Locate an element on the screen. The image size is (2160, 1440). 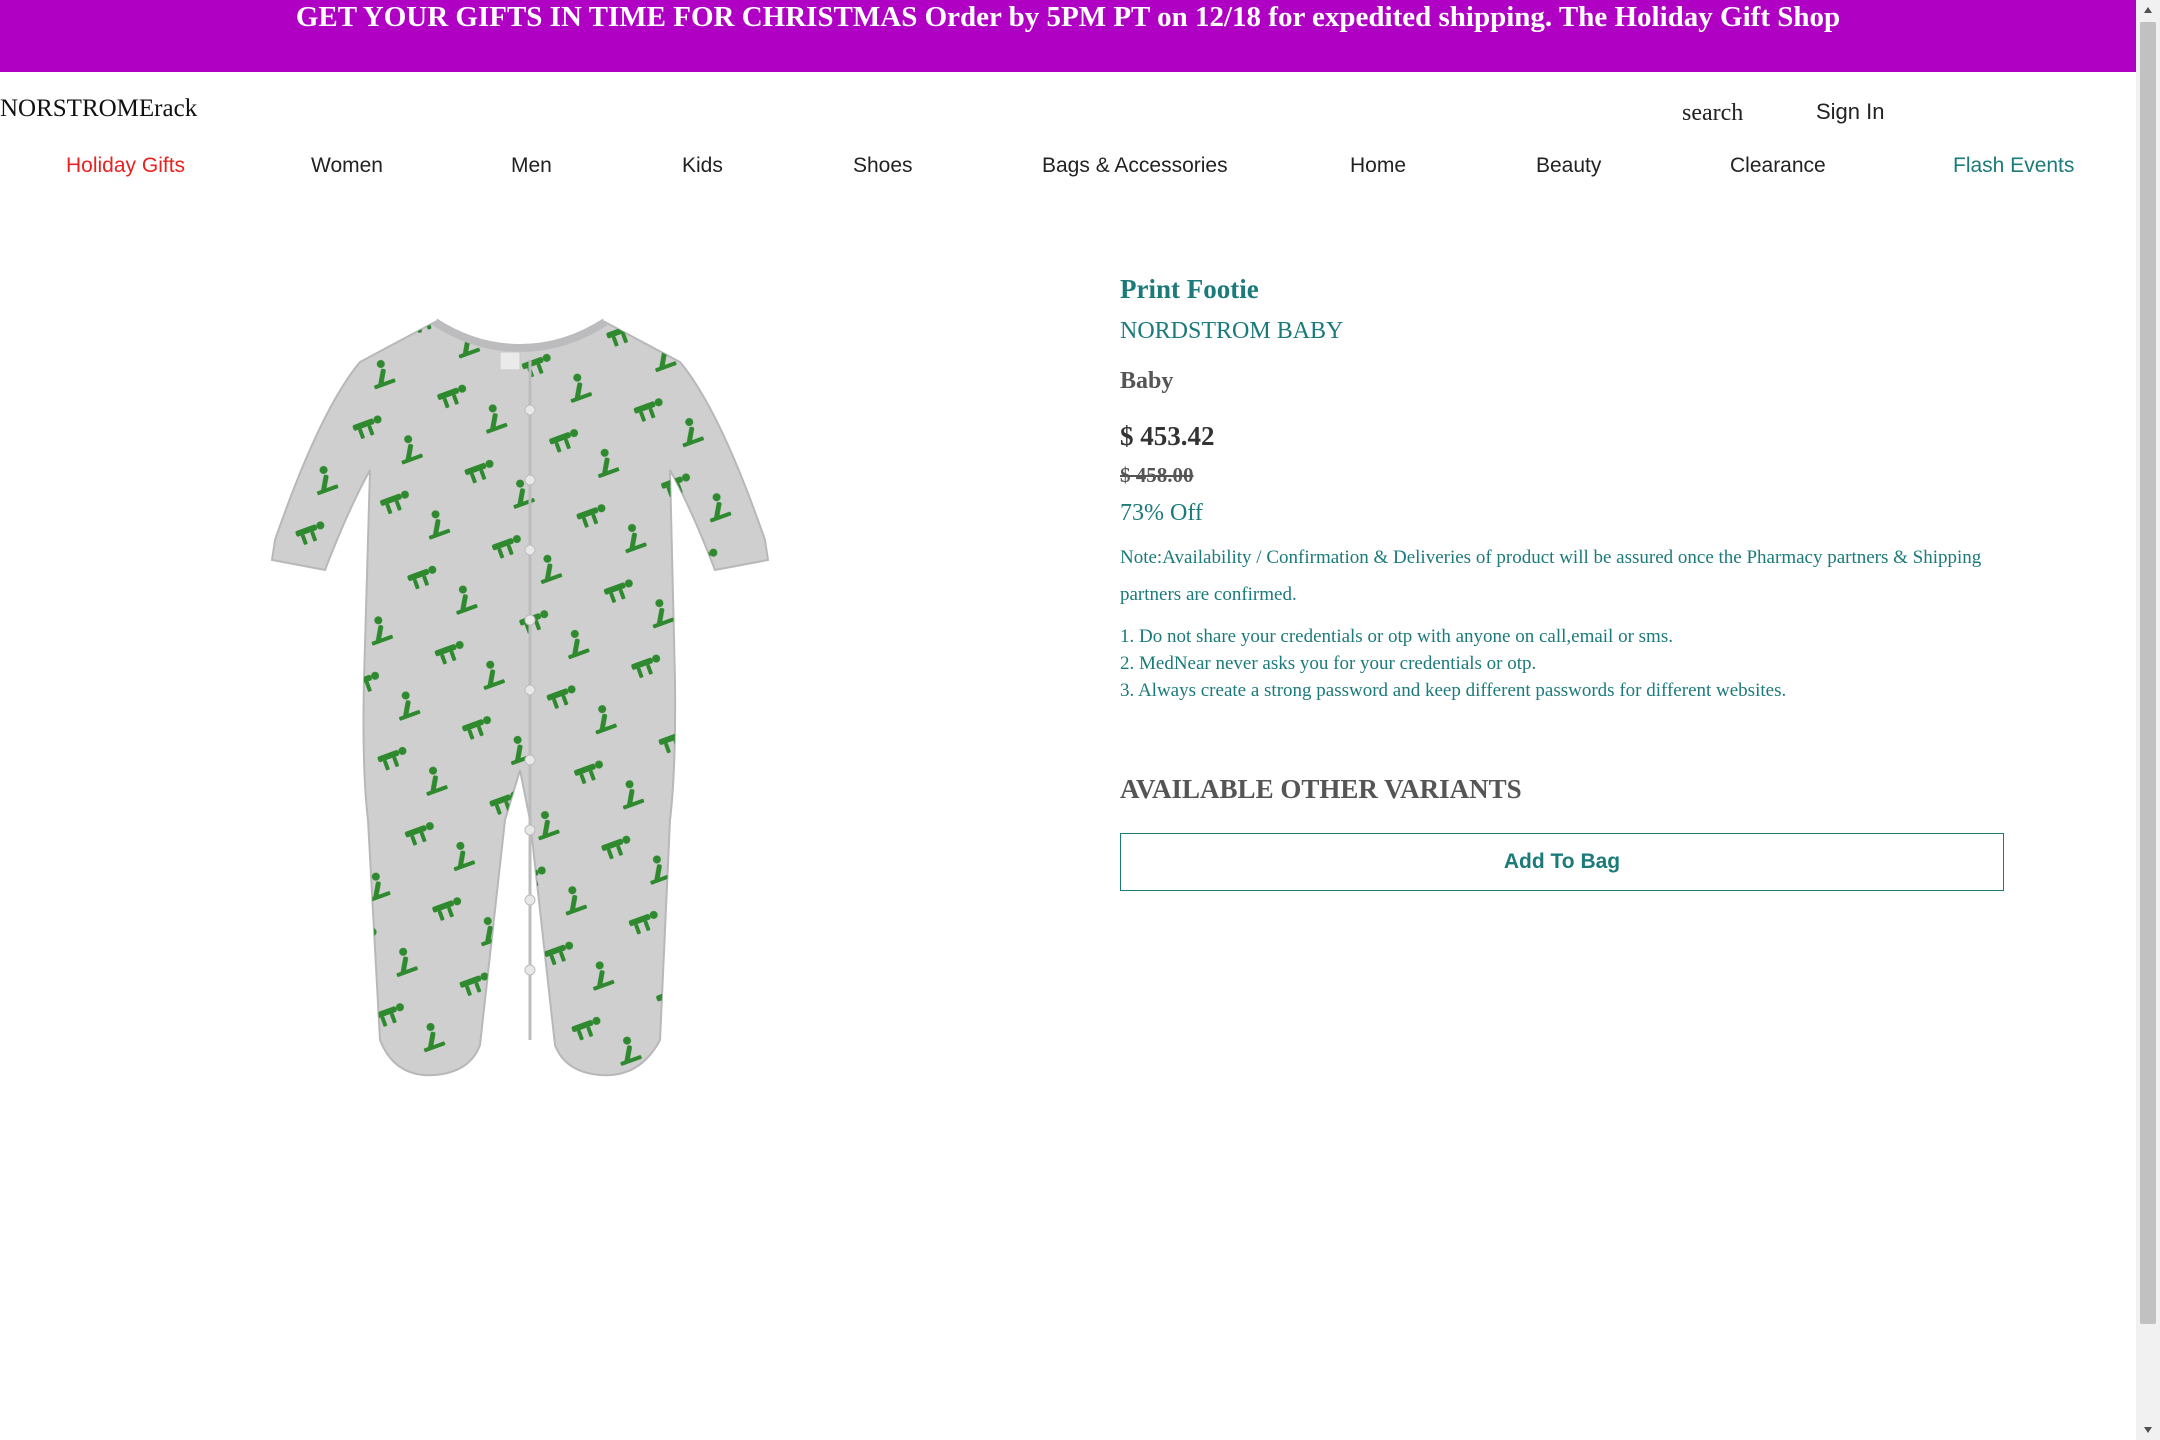
product-title: Print Footie is located at coordinates (1189, 289).